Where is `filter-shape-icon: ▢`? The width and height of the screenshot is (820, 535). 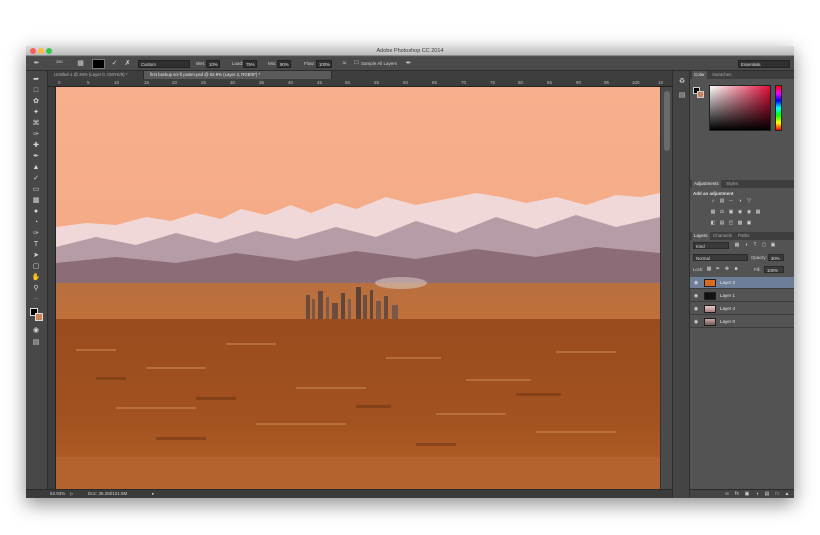
filter-shape-icon: ▢ is located at coordinates (764, 245).